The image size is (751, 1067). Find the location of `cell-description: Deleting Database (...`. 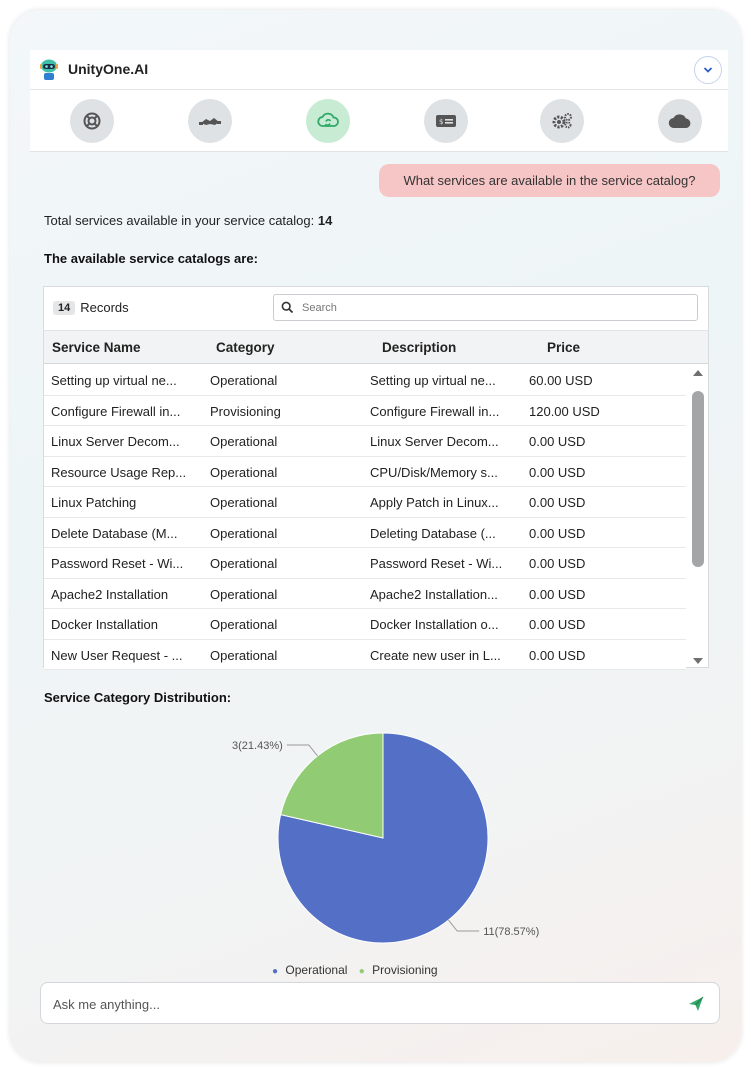

cell-description: Deleting Database (... is located at coordinates (433, 533).